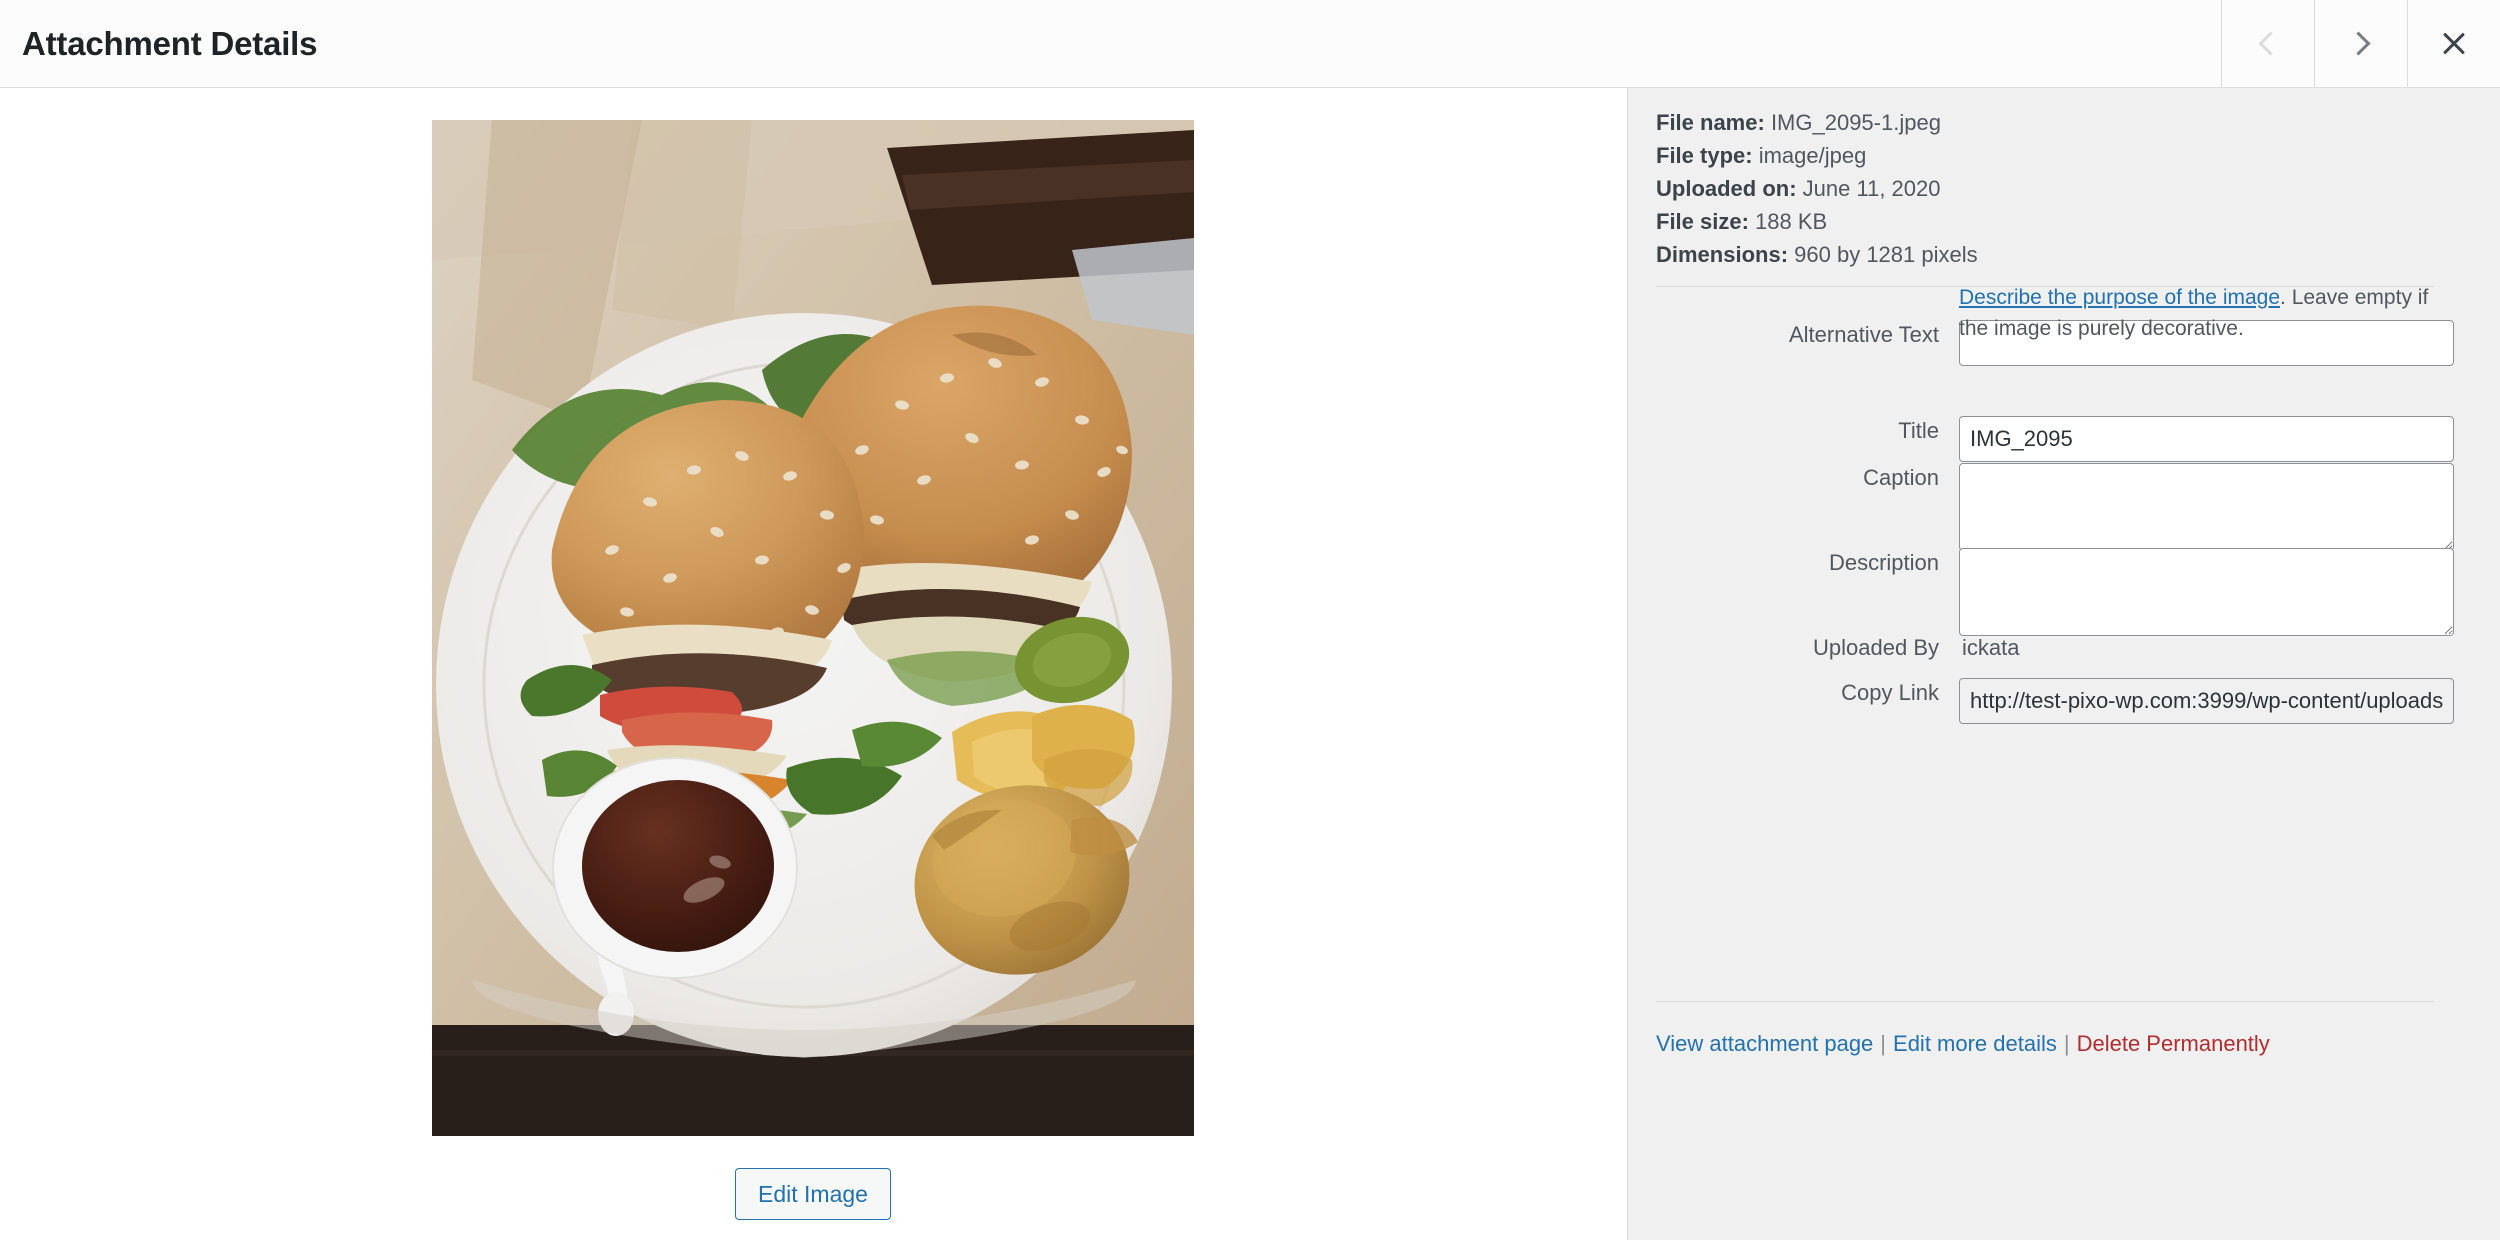 The height and width of the screenshot is (1240, 2500). I want to click on copy-link-field-wrap, so click(2206, 701).